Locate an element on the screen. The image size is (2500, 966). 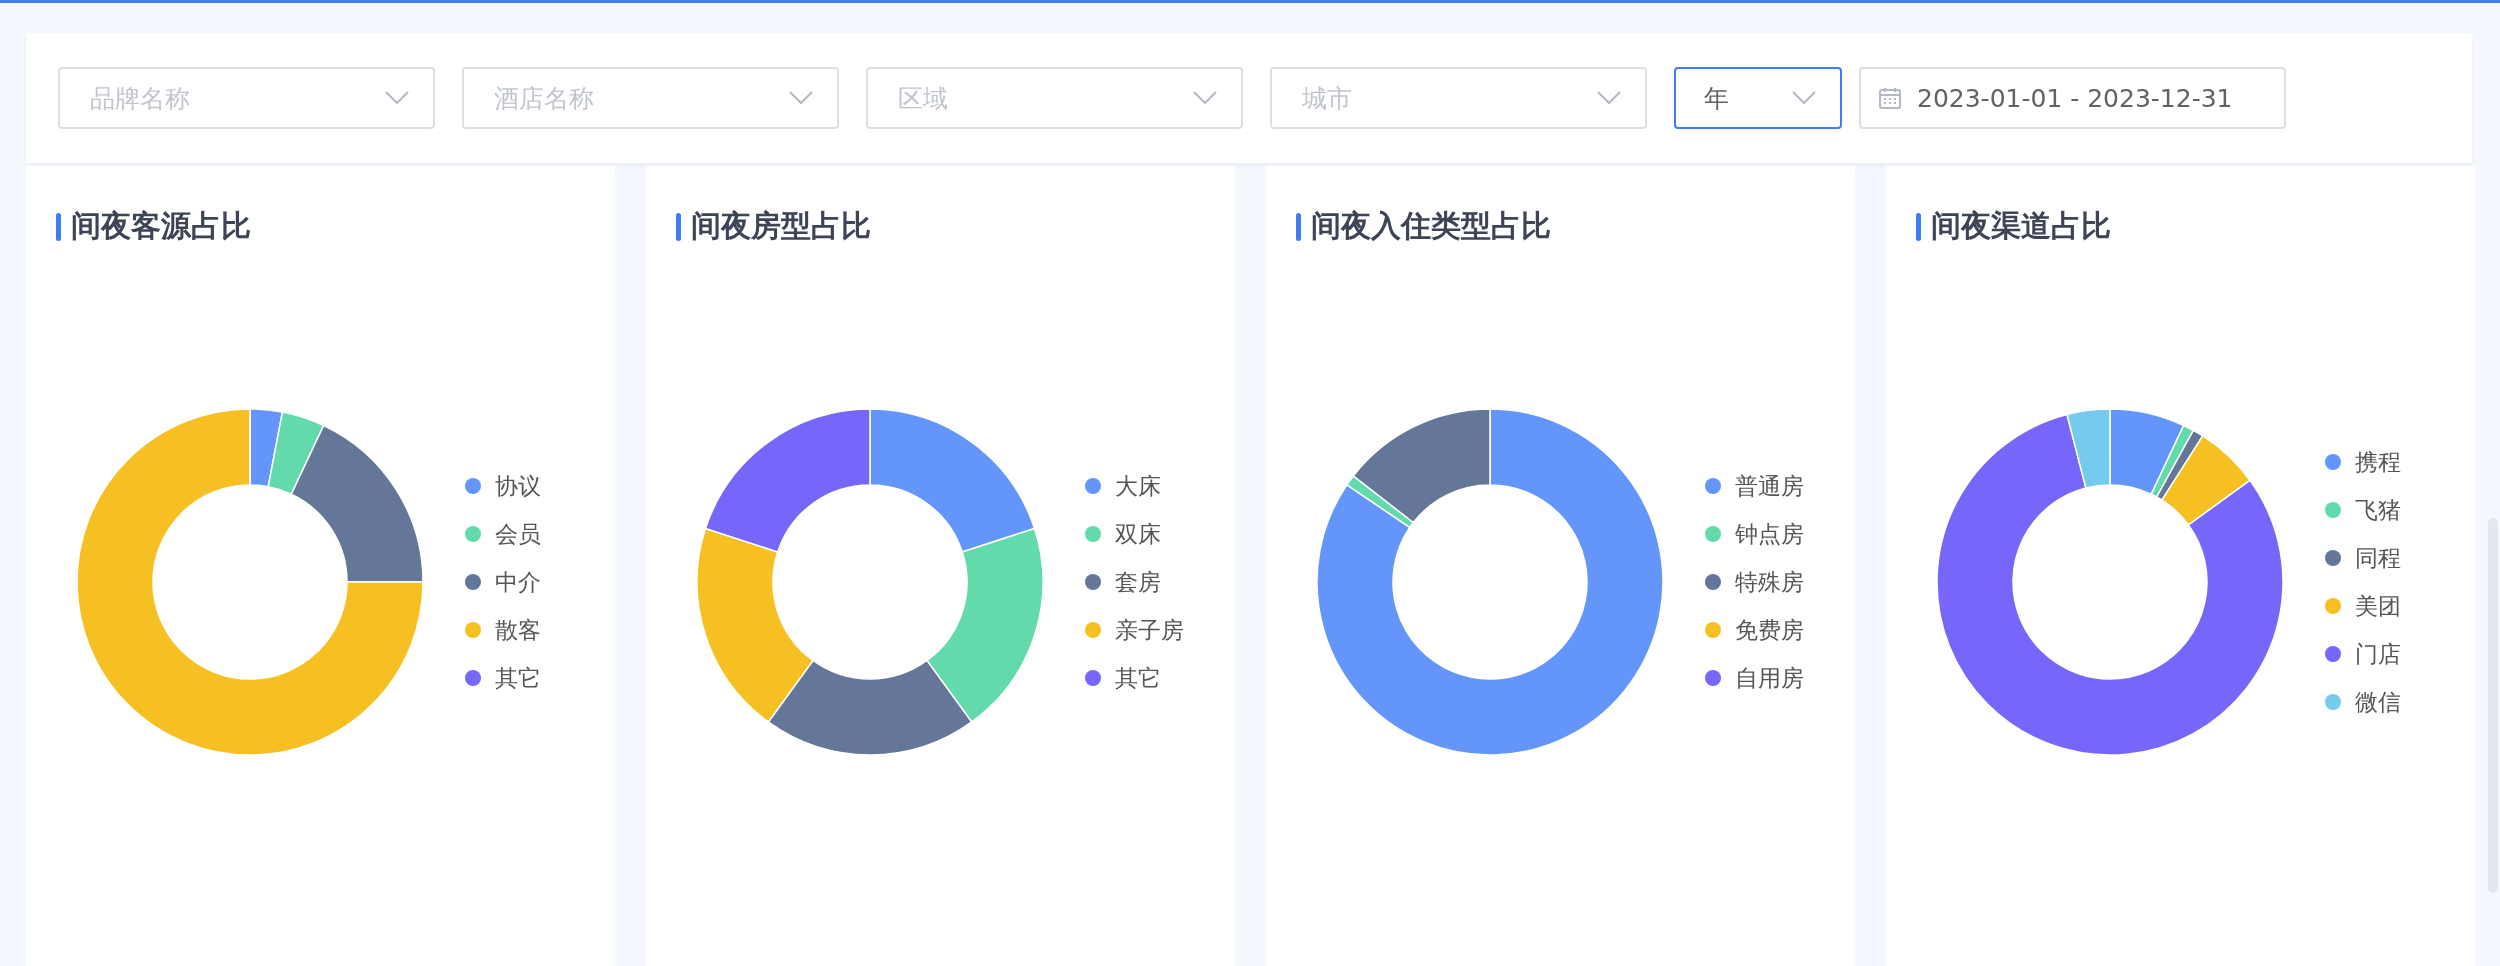
legend-label: 大床 is located at coordinates (1138, 486).